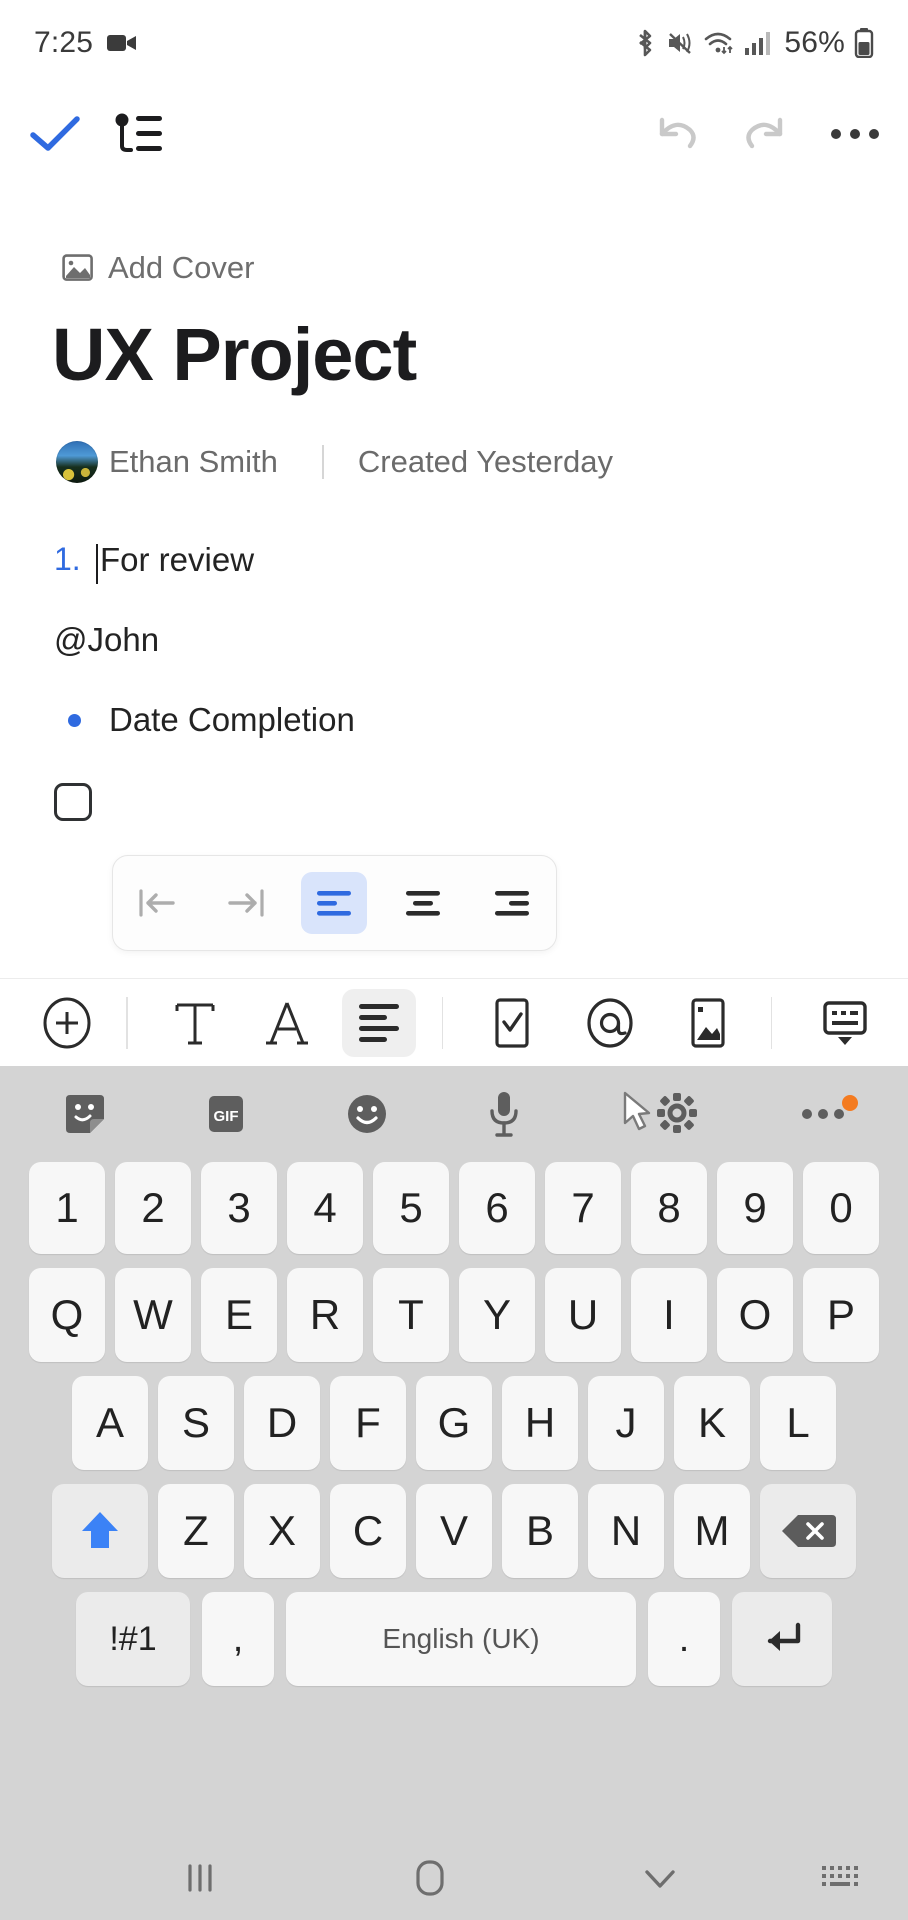  I want to click on created-date: Created Yesterday, so click(485, 461).